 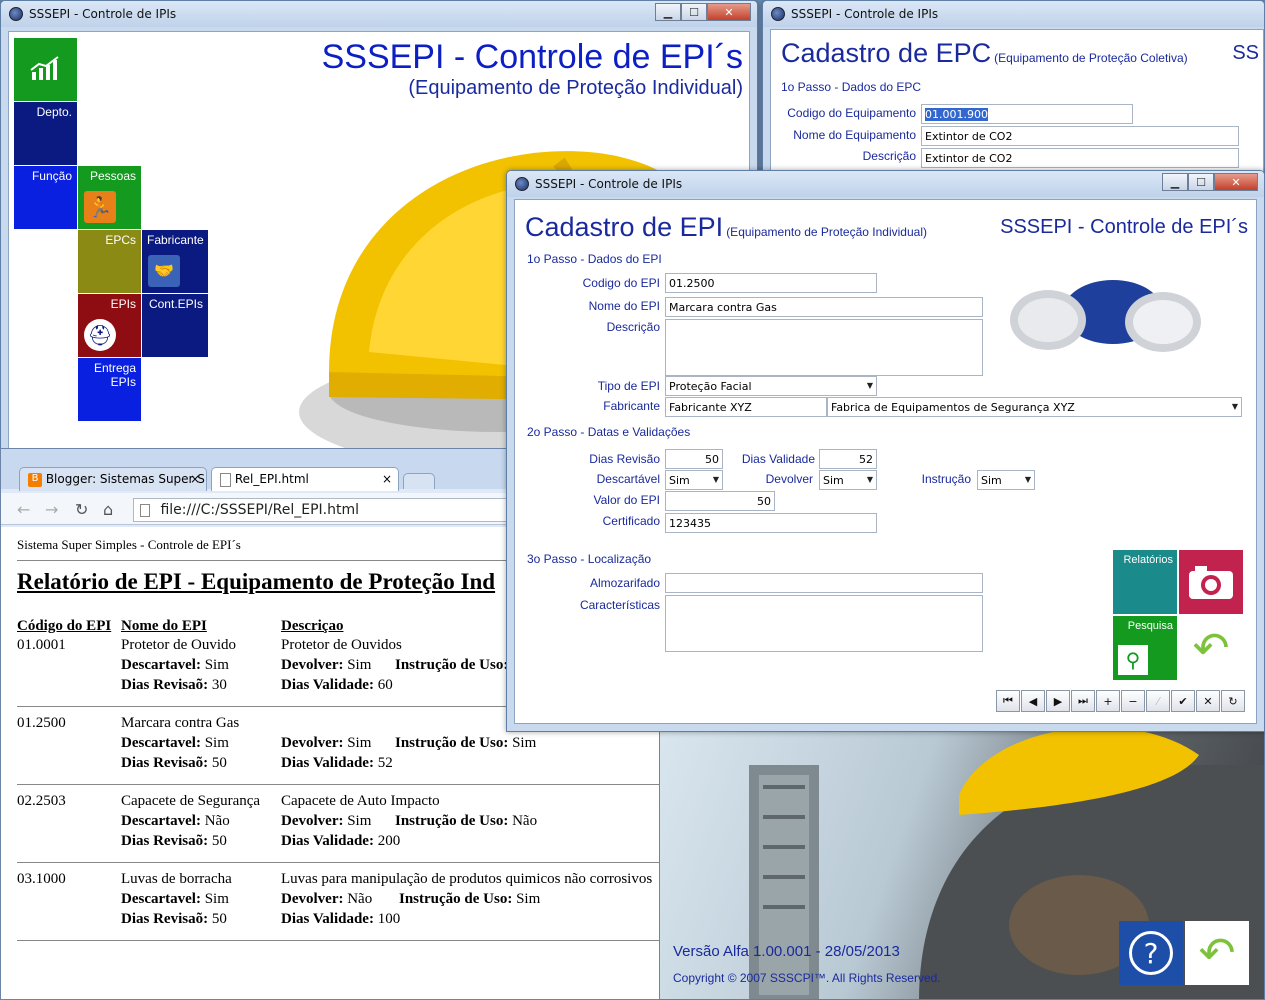 I want to click on delete-record-icon: −, so click(x=1133, y=701).